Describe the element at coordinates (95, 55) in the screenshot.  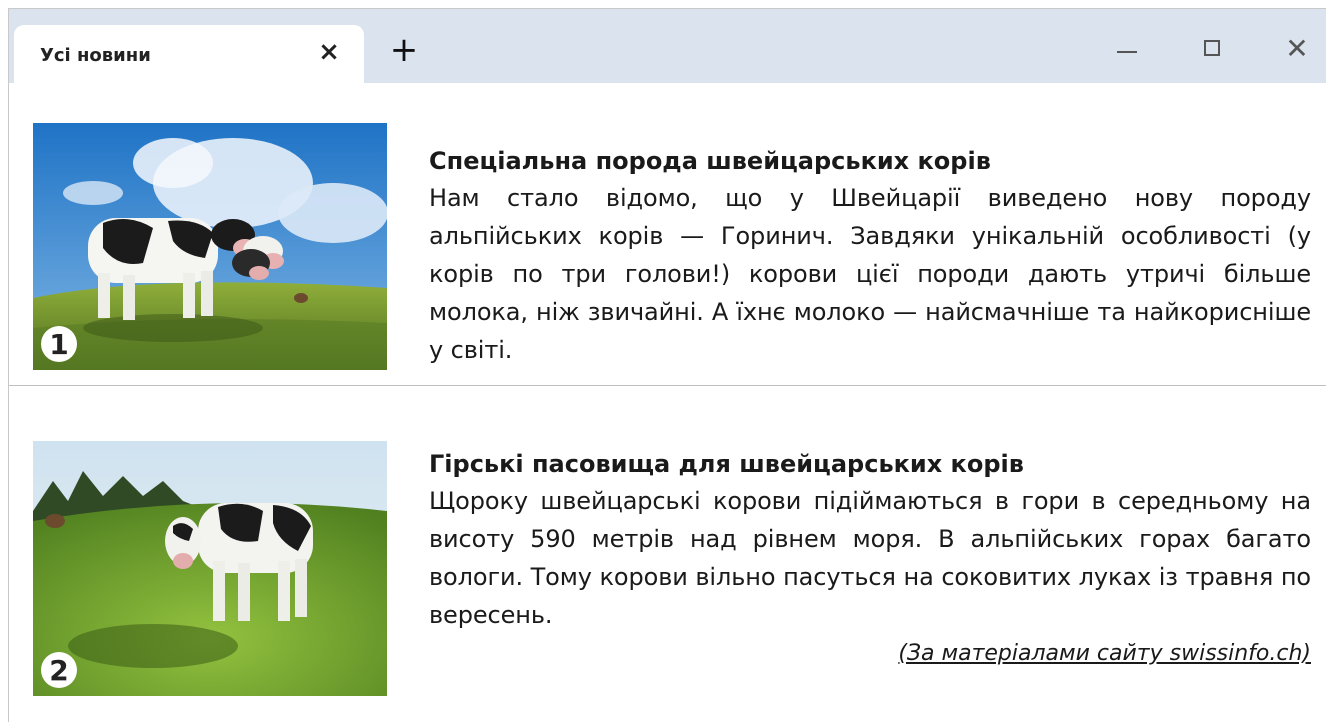
I see `tab-title: Усі новини` at that location.